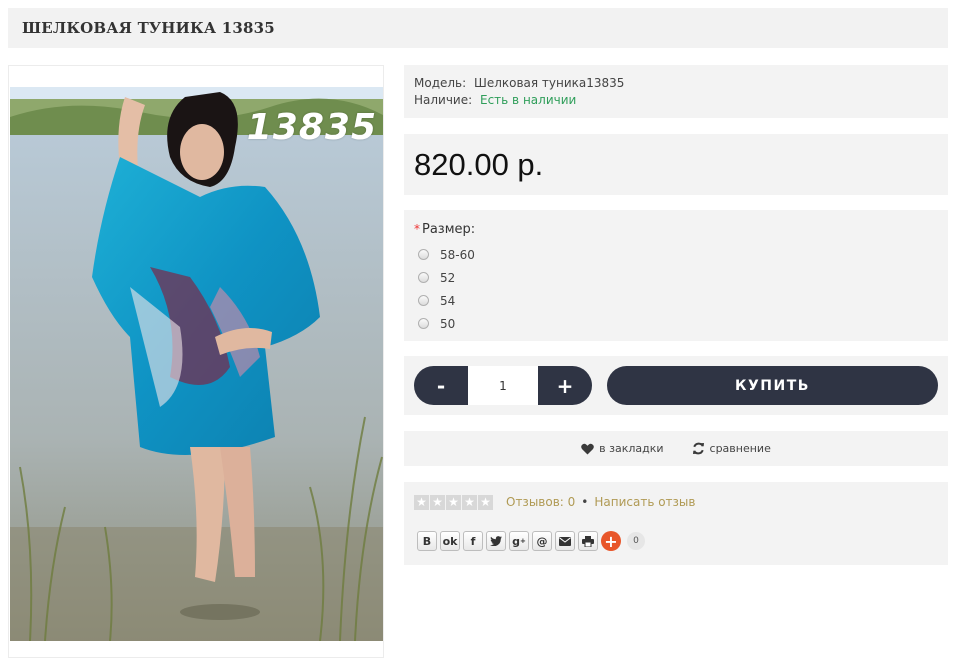 The width and height of the screenshot is (958, 658). Describe the element at coordinates (448, 277) in the screenshot. I see `size-option-label: 52` at that location.